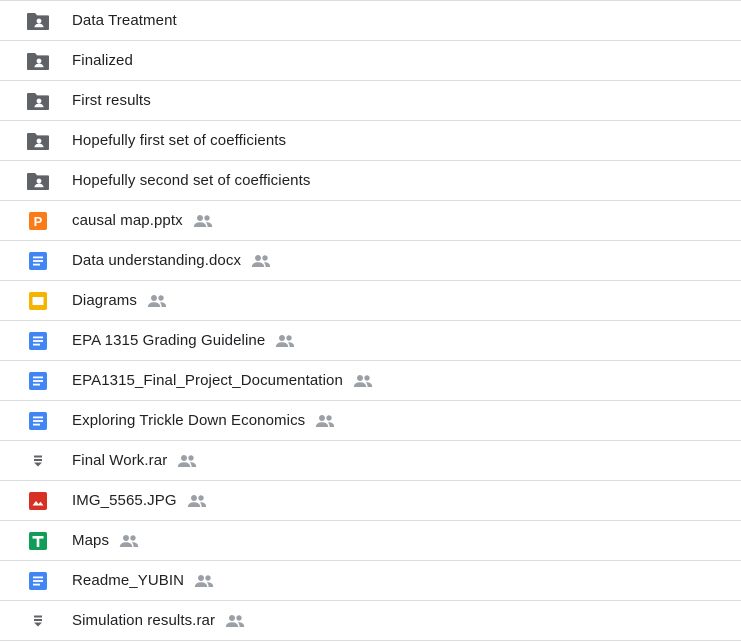 This screenshot has width=741, height=643. Describe the element at coordinates (127, 220) in the screenshot. I see `file-name: causal map.pptx` at that location.